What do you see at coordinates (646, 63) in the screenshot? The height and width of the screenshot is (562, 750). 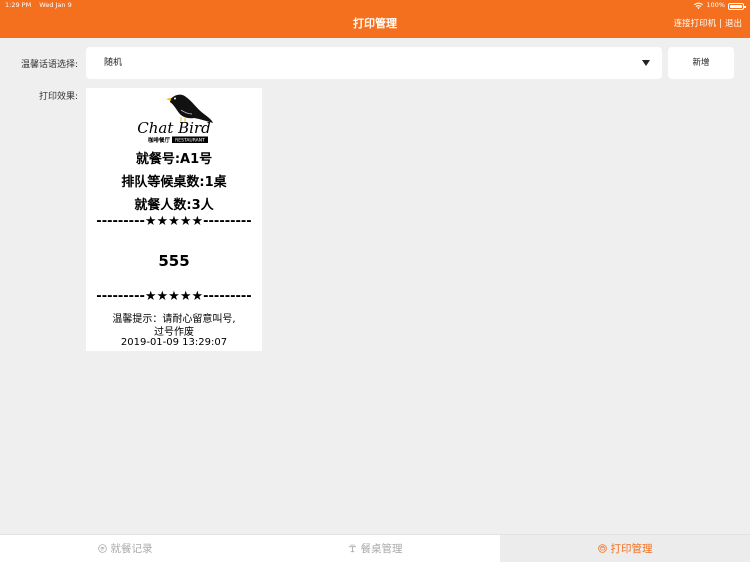 I see `caret-down-icon` at bounding box center [646, 63].